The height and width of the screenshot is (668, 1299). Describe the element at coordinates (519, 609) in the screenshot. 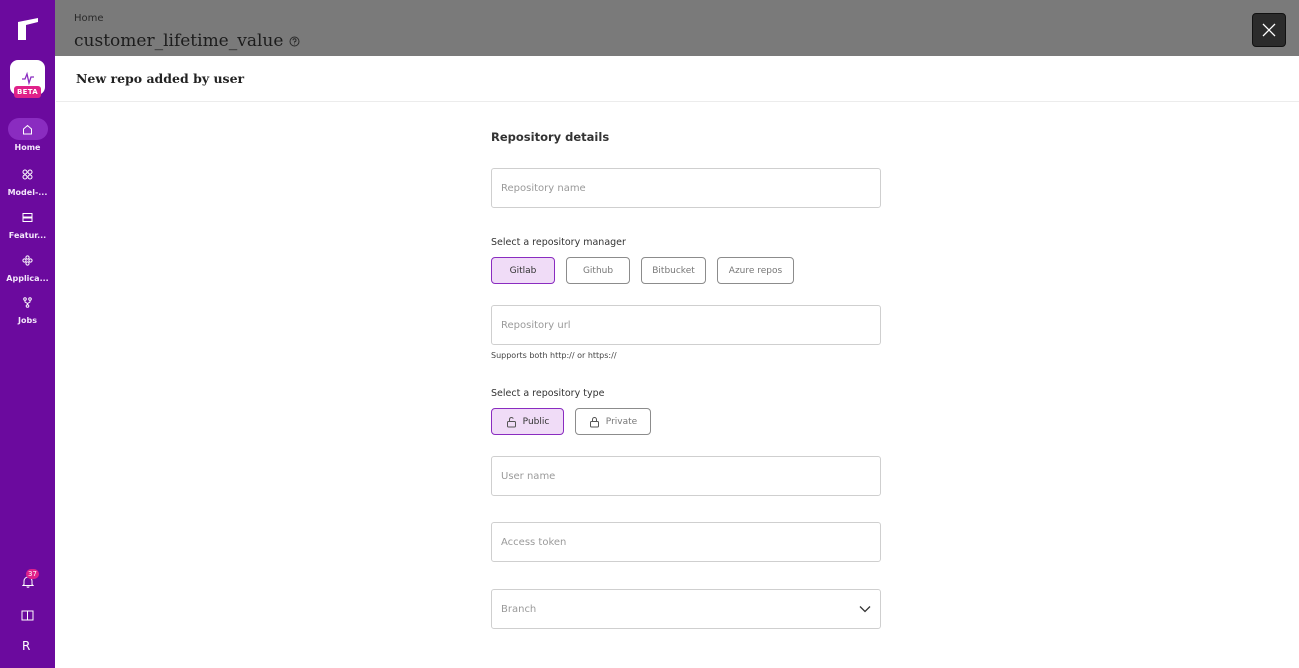

I see `branch-placeholder: Branch` at that location.